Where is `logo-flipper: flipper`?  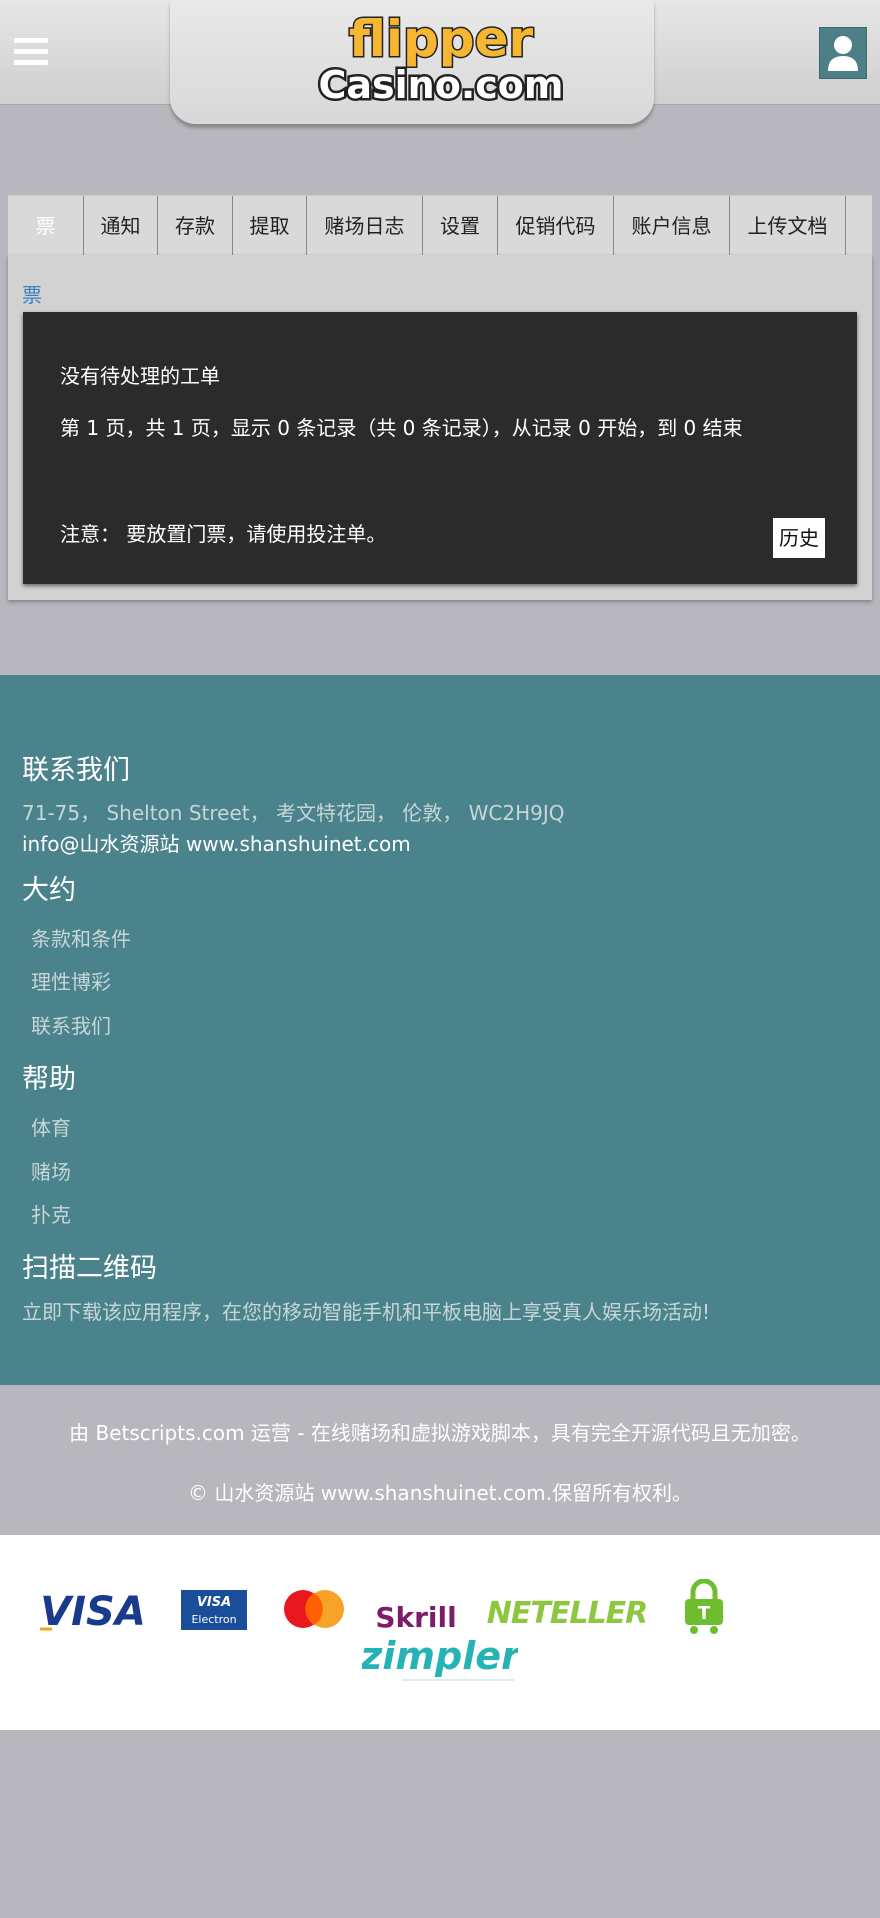 logo-flipper: flipper is located at coordinates (441, 39).